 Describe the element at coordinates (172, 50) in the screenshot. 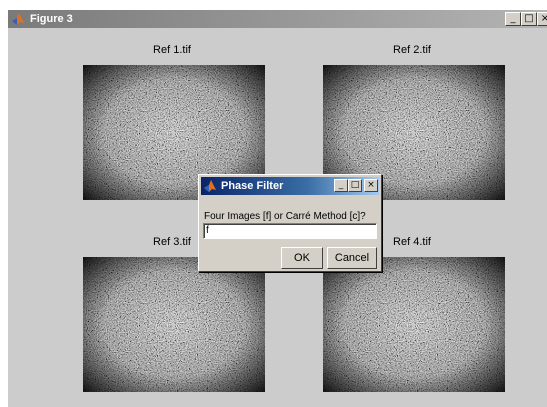

I see `axes-1-title: Ref 1.tif` at that location.